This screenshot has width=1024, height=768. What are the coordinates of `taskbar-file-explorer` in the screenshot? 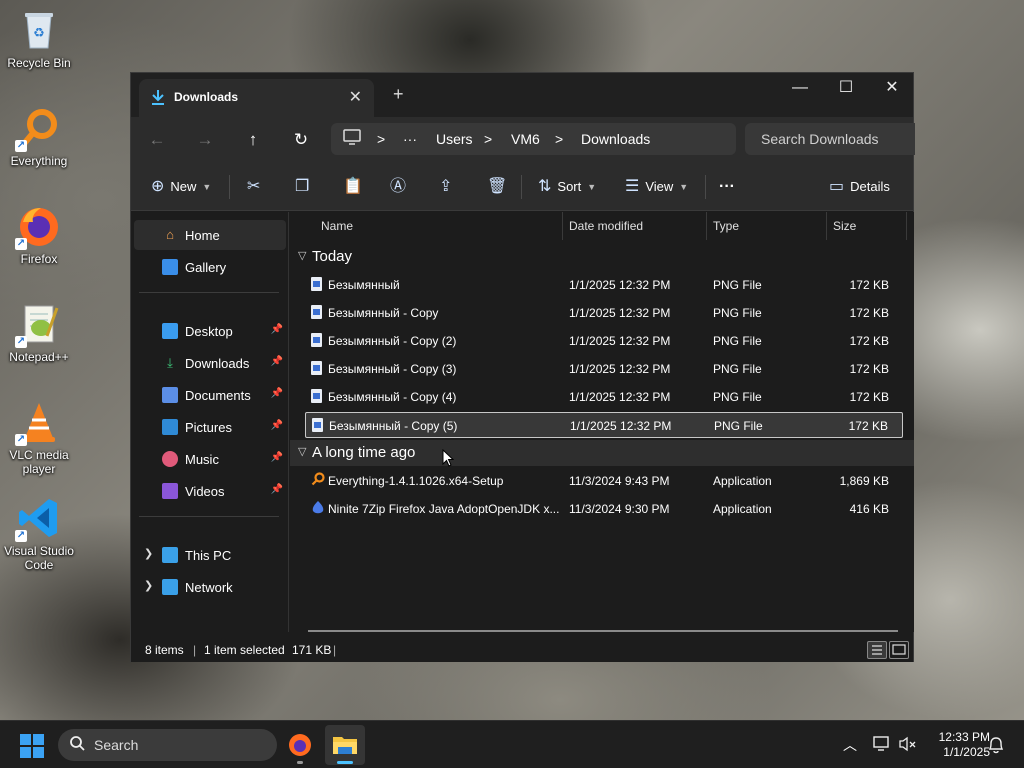 It's located at (345, 745).